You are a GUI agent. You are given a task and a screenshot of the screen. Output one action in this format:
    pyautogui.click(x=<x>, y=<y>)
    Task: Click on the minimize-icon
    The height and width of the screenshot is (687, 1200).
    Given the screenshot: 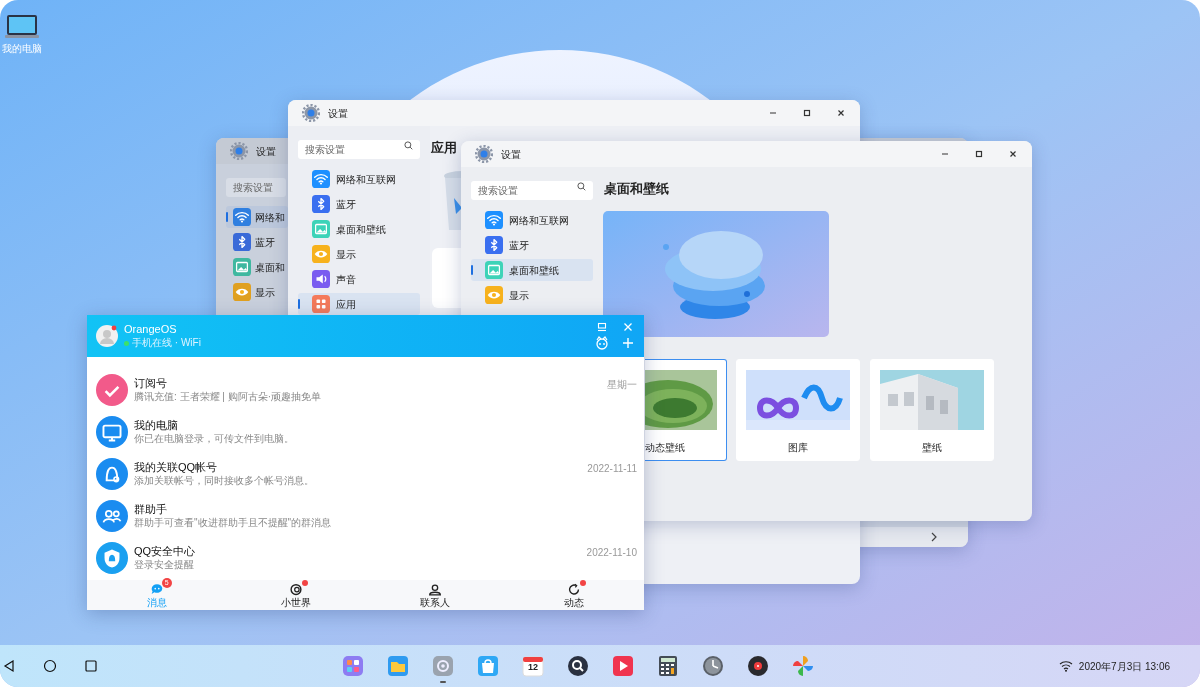 What is the action you would take?
    pyautogui.click(x=602, y=327)
    